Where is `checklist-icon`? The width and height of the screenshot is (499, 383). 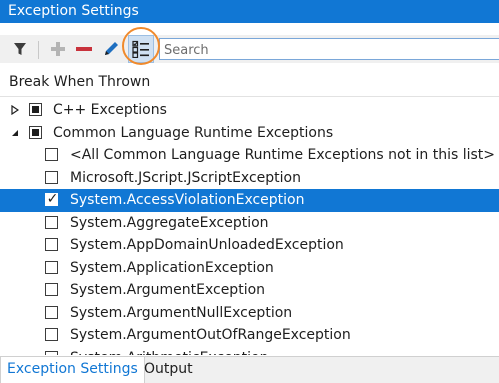 checklist-icon is located at coordinates (140, 49).